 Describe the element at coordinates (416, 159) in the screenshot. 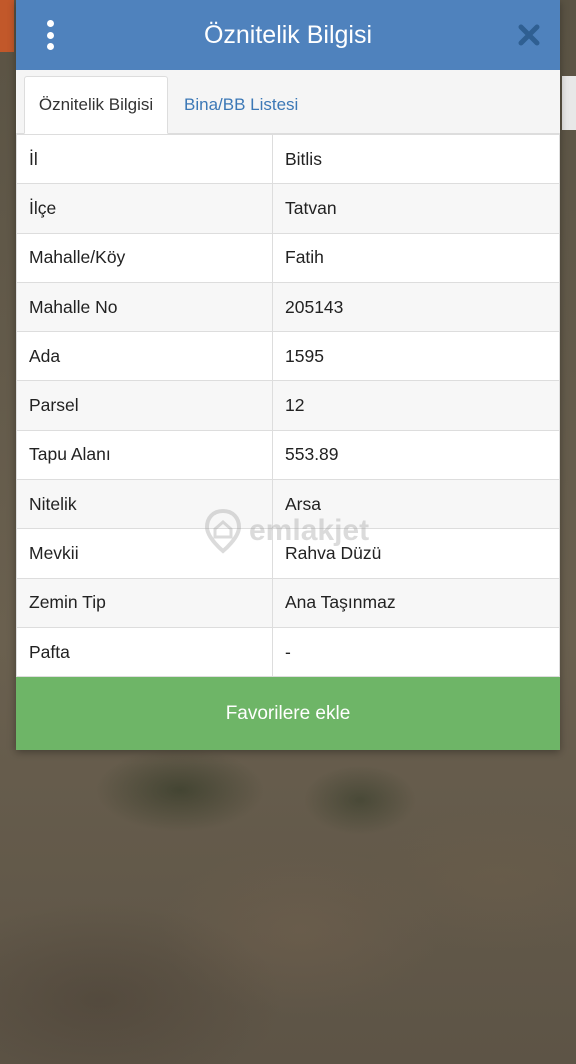

I see `attribute-value: Bitlis` at that location.